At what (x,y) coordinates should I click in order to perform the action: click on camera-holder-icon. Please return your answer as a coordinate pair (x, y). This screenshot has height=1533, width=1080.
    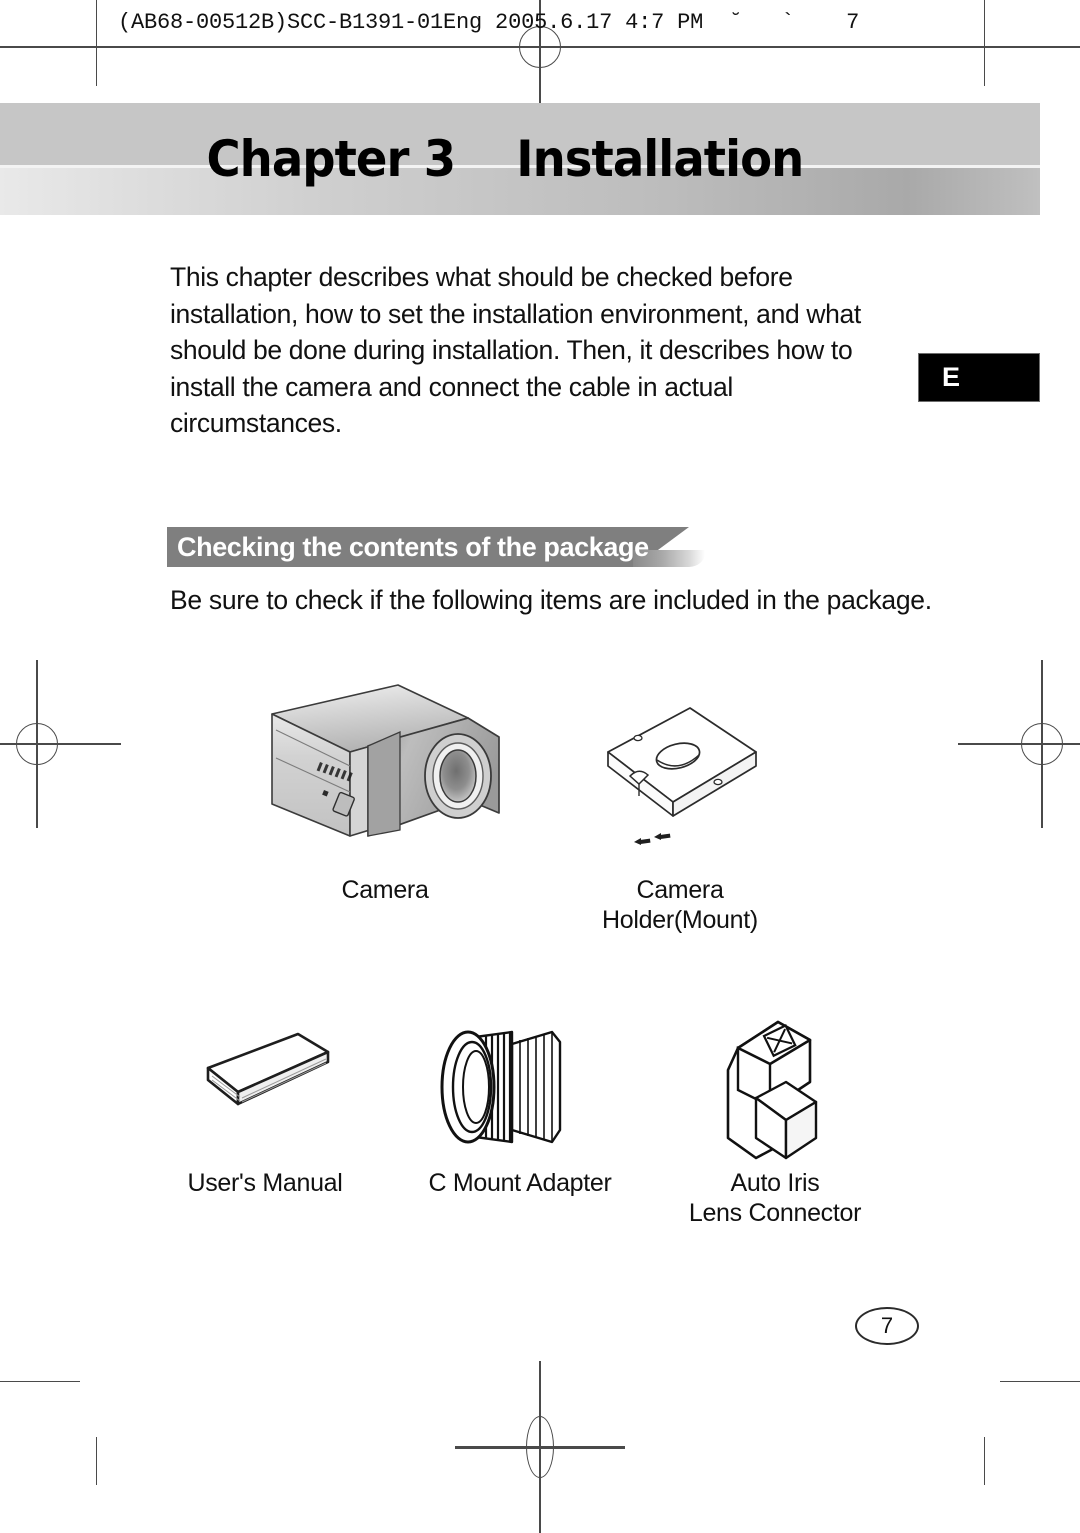
    Looking at the image, I should click on (682, 776).